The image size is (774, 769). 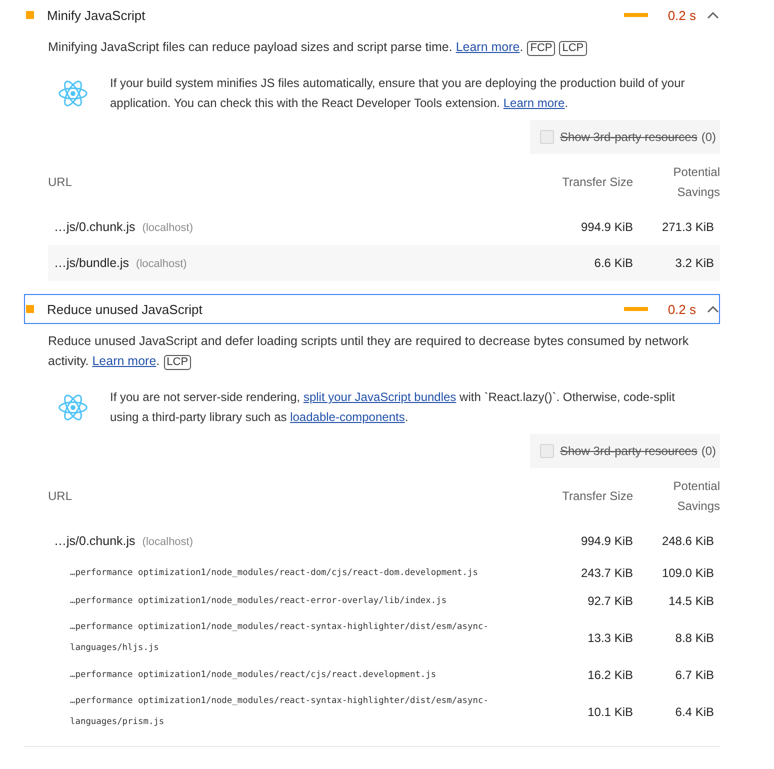 I want to click on audit-summary: Minify JavaScript 0.2 s, so click(x=372, y=15).